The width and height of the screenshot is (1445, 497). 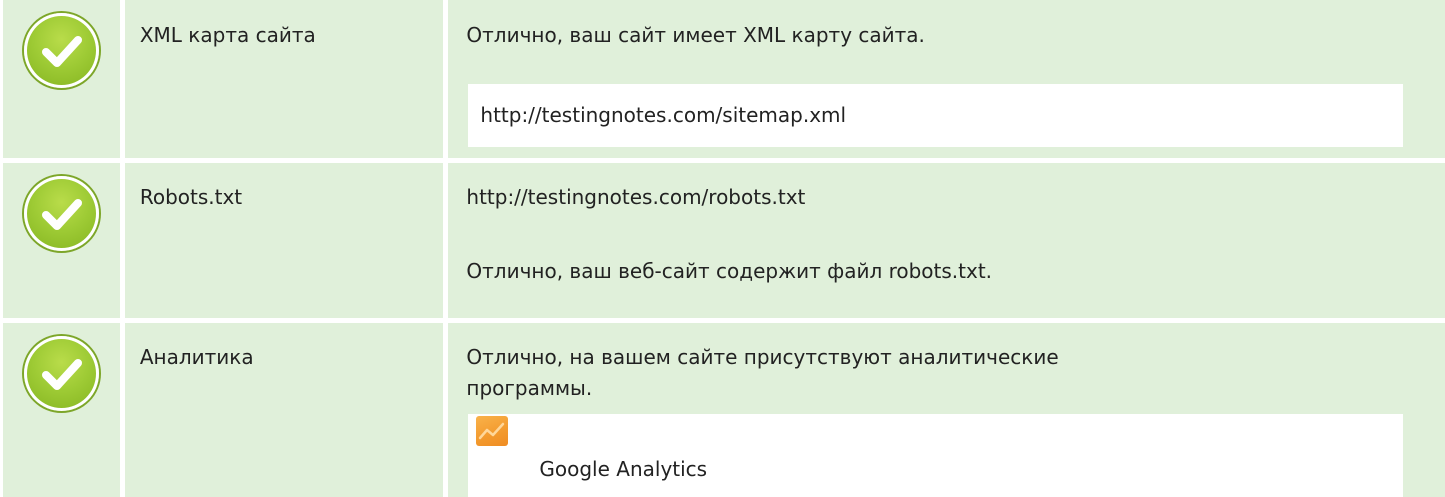 I want to click on analytics-tool-label: Google Analytics, so click(x=623, y=469).